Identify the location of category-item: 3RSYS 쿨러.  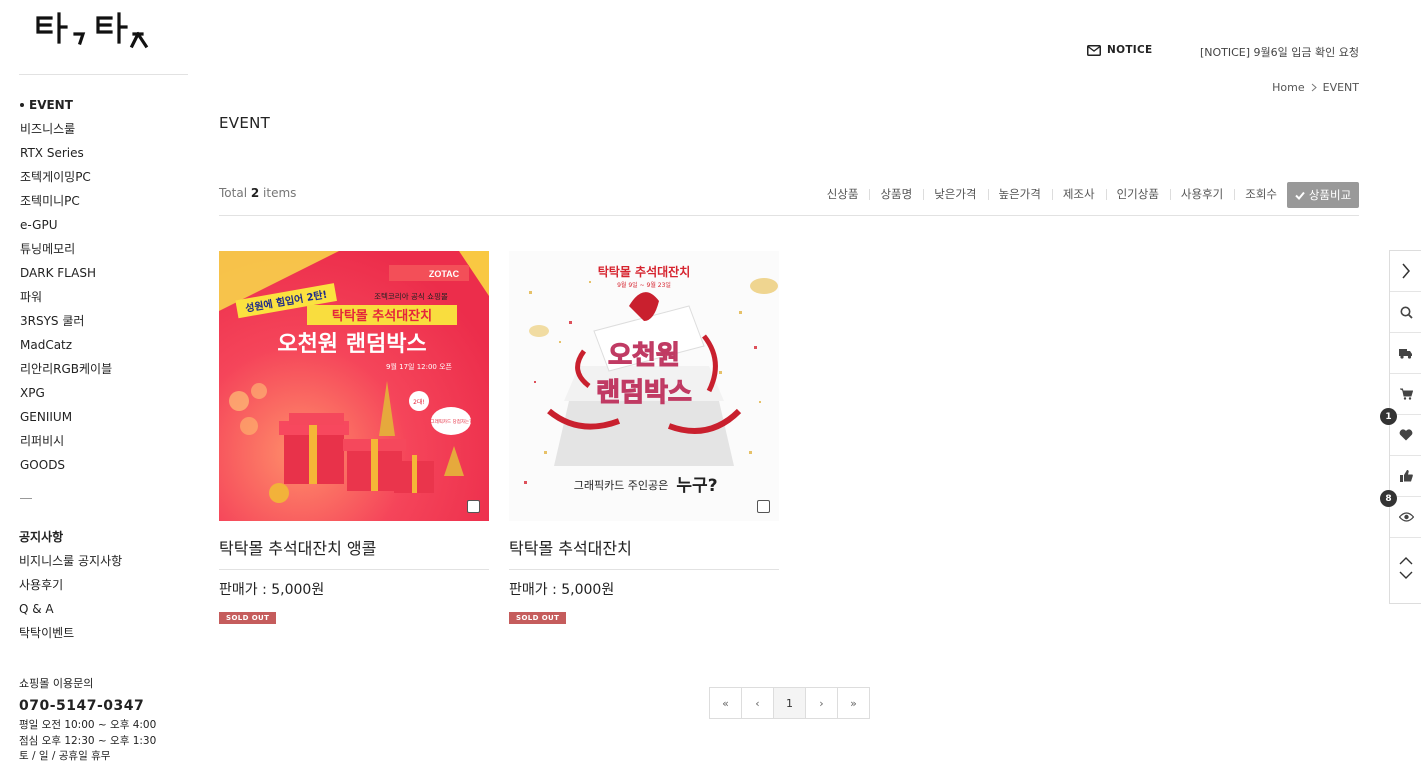
(66, 321).